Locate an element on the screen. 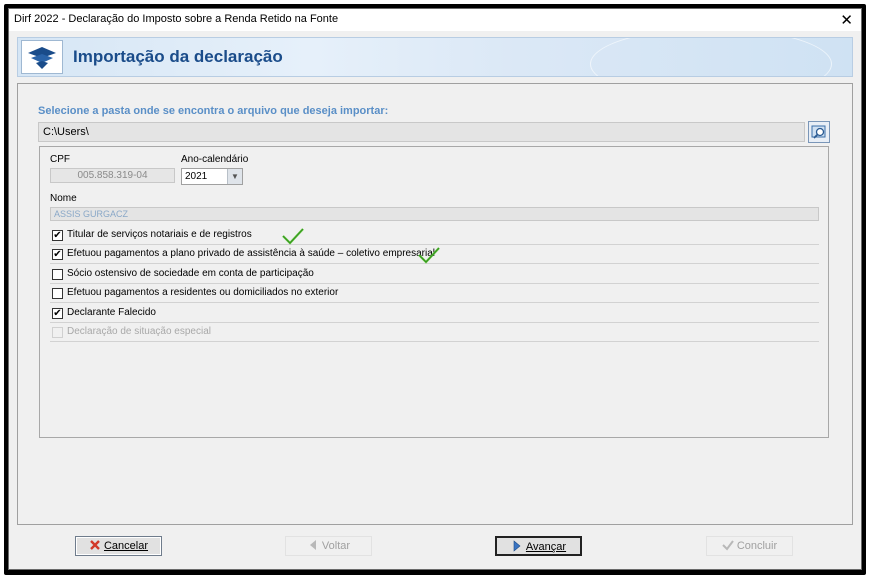 This screenshot has height=582, width=875. year-label: Ano-calendário is located at coordinates (215, 159).